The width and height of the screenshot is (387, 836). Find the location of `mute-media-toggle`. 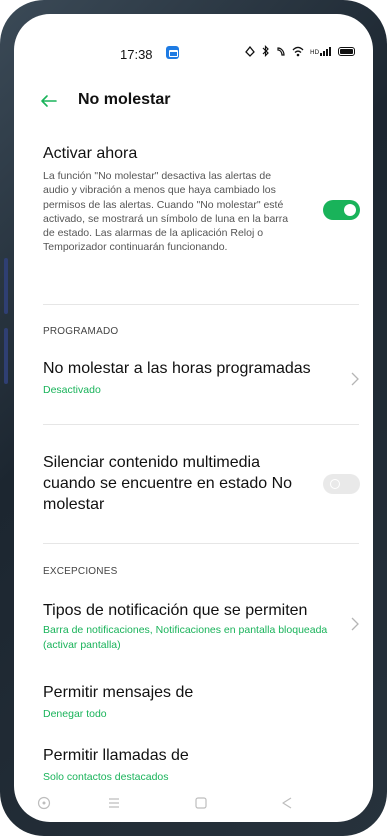

mute-media-toggle is located at coordinates (341, 484).